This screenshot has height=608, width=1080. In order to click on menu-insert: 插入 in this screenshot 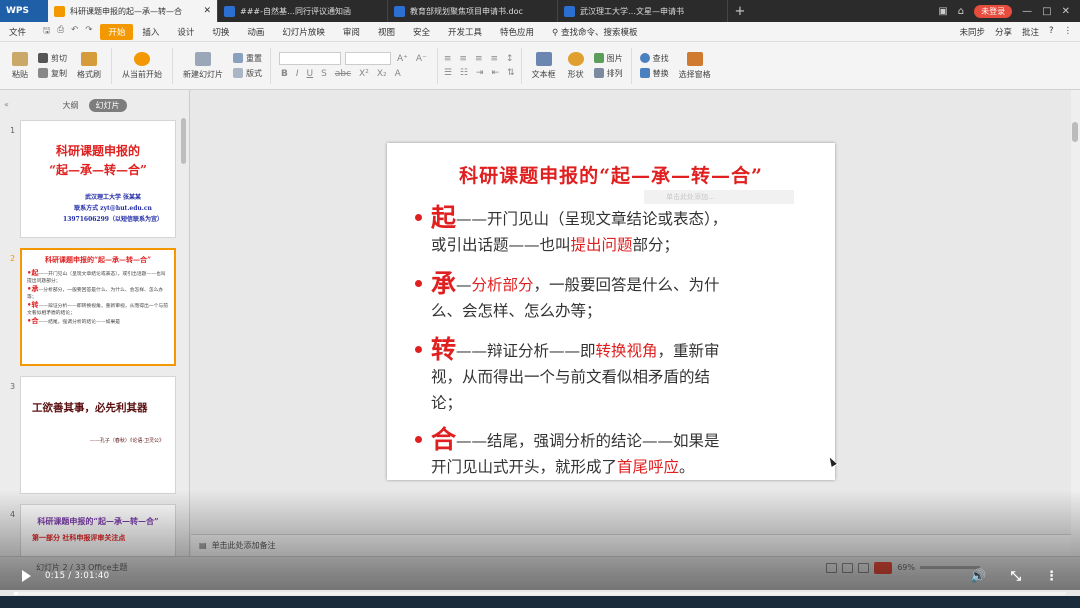, I will do `click(150, 32)`.